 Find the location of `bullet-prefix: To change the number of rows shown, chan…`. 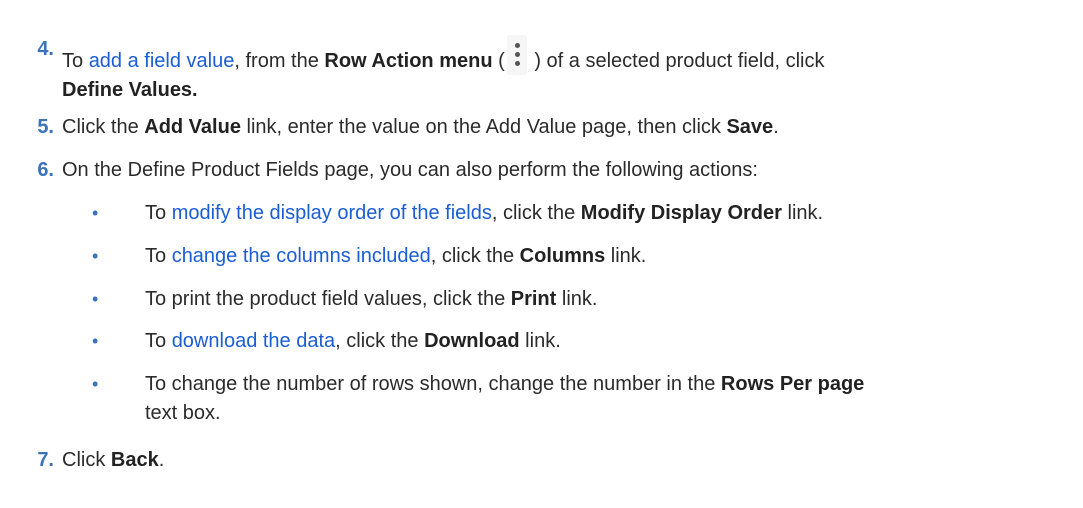

bullet-prefix: To change the number of rows shown, chan… is located at coordinates (433, 384).